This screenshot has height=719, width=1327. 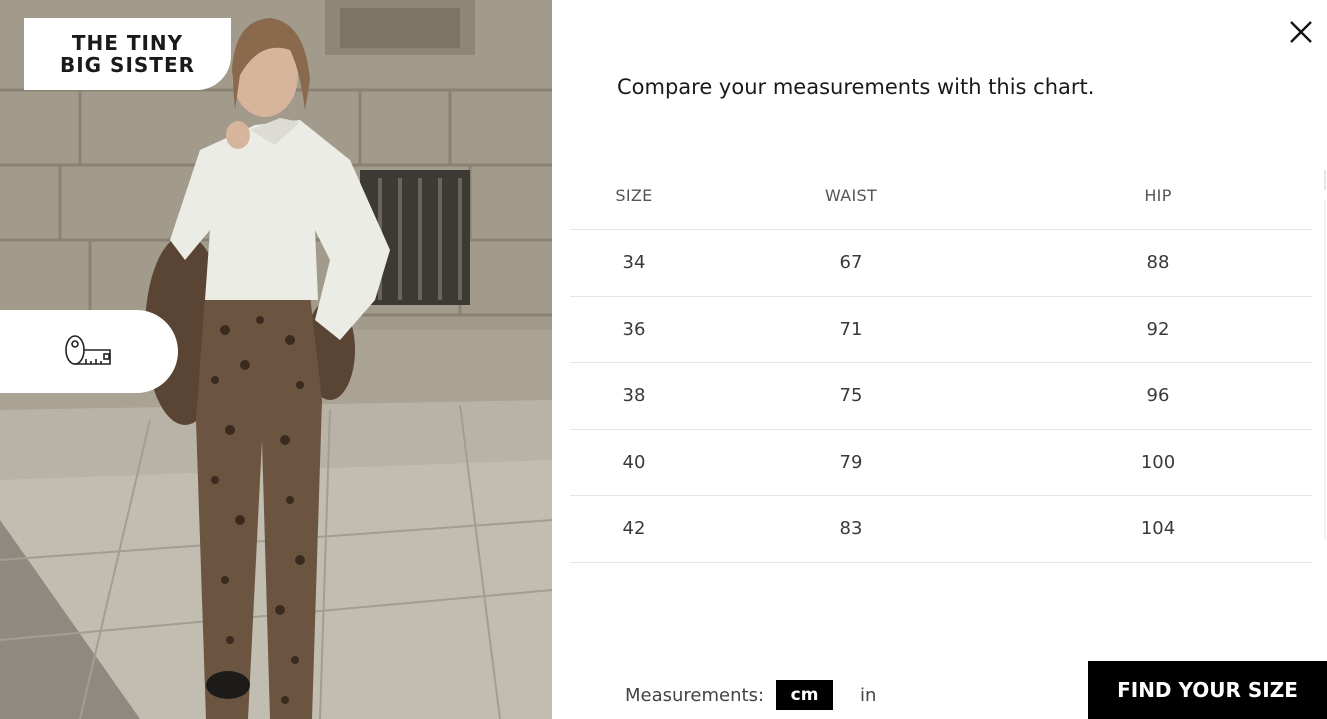 I want to click on table-row: 34 67 88, so click(x=941, y=263).